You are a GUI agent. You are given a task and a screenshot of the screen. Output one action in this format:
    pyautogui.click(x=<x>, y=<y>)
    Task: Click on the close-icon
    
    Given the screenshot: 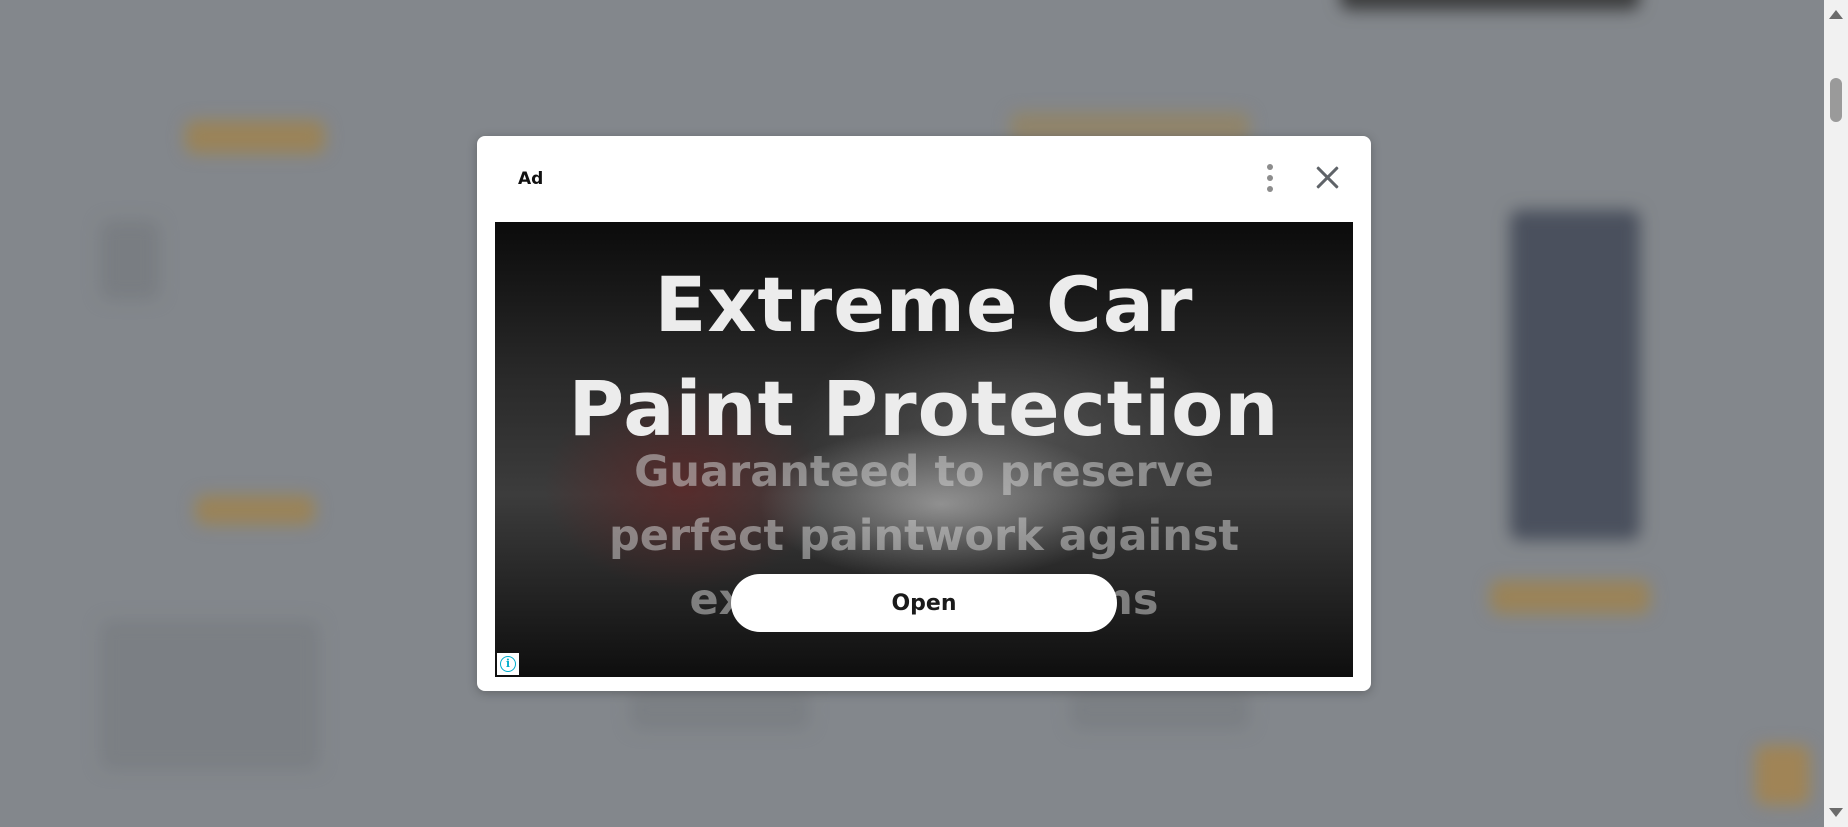 What is the action you would take?
    pyautogui.click(x=1328, y=177)
    